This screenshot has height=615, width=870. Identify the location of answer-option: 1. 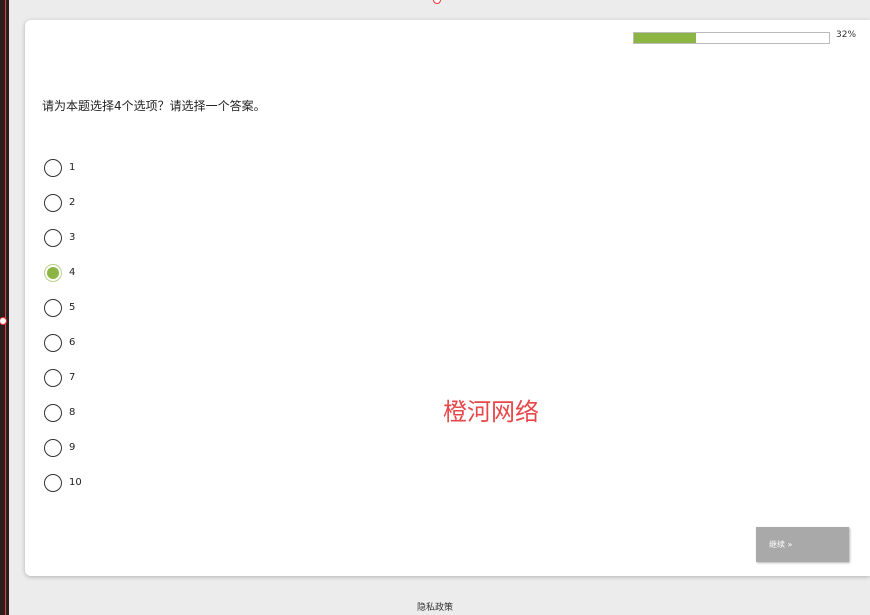
(63, 167).